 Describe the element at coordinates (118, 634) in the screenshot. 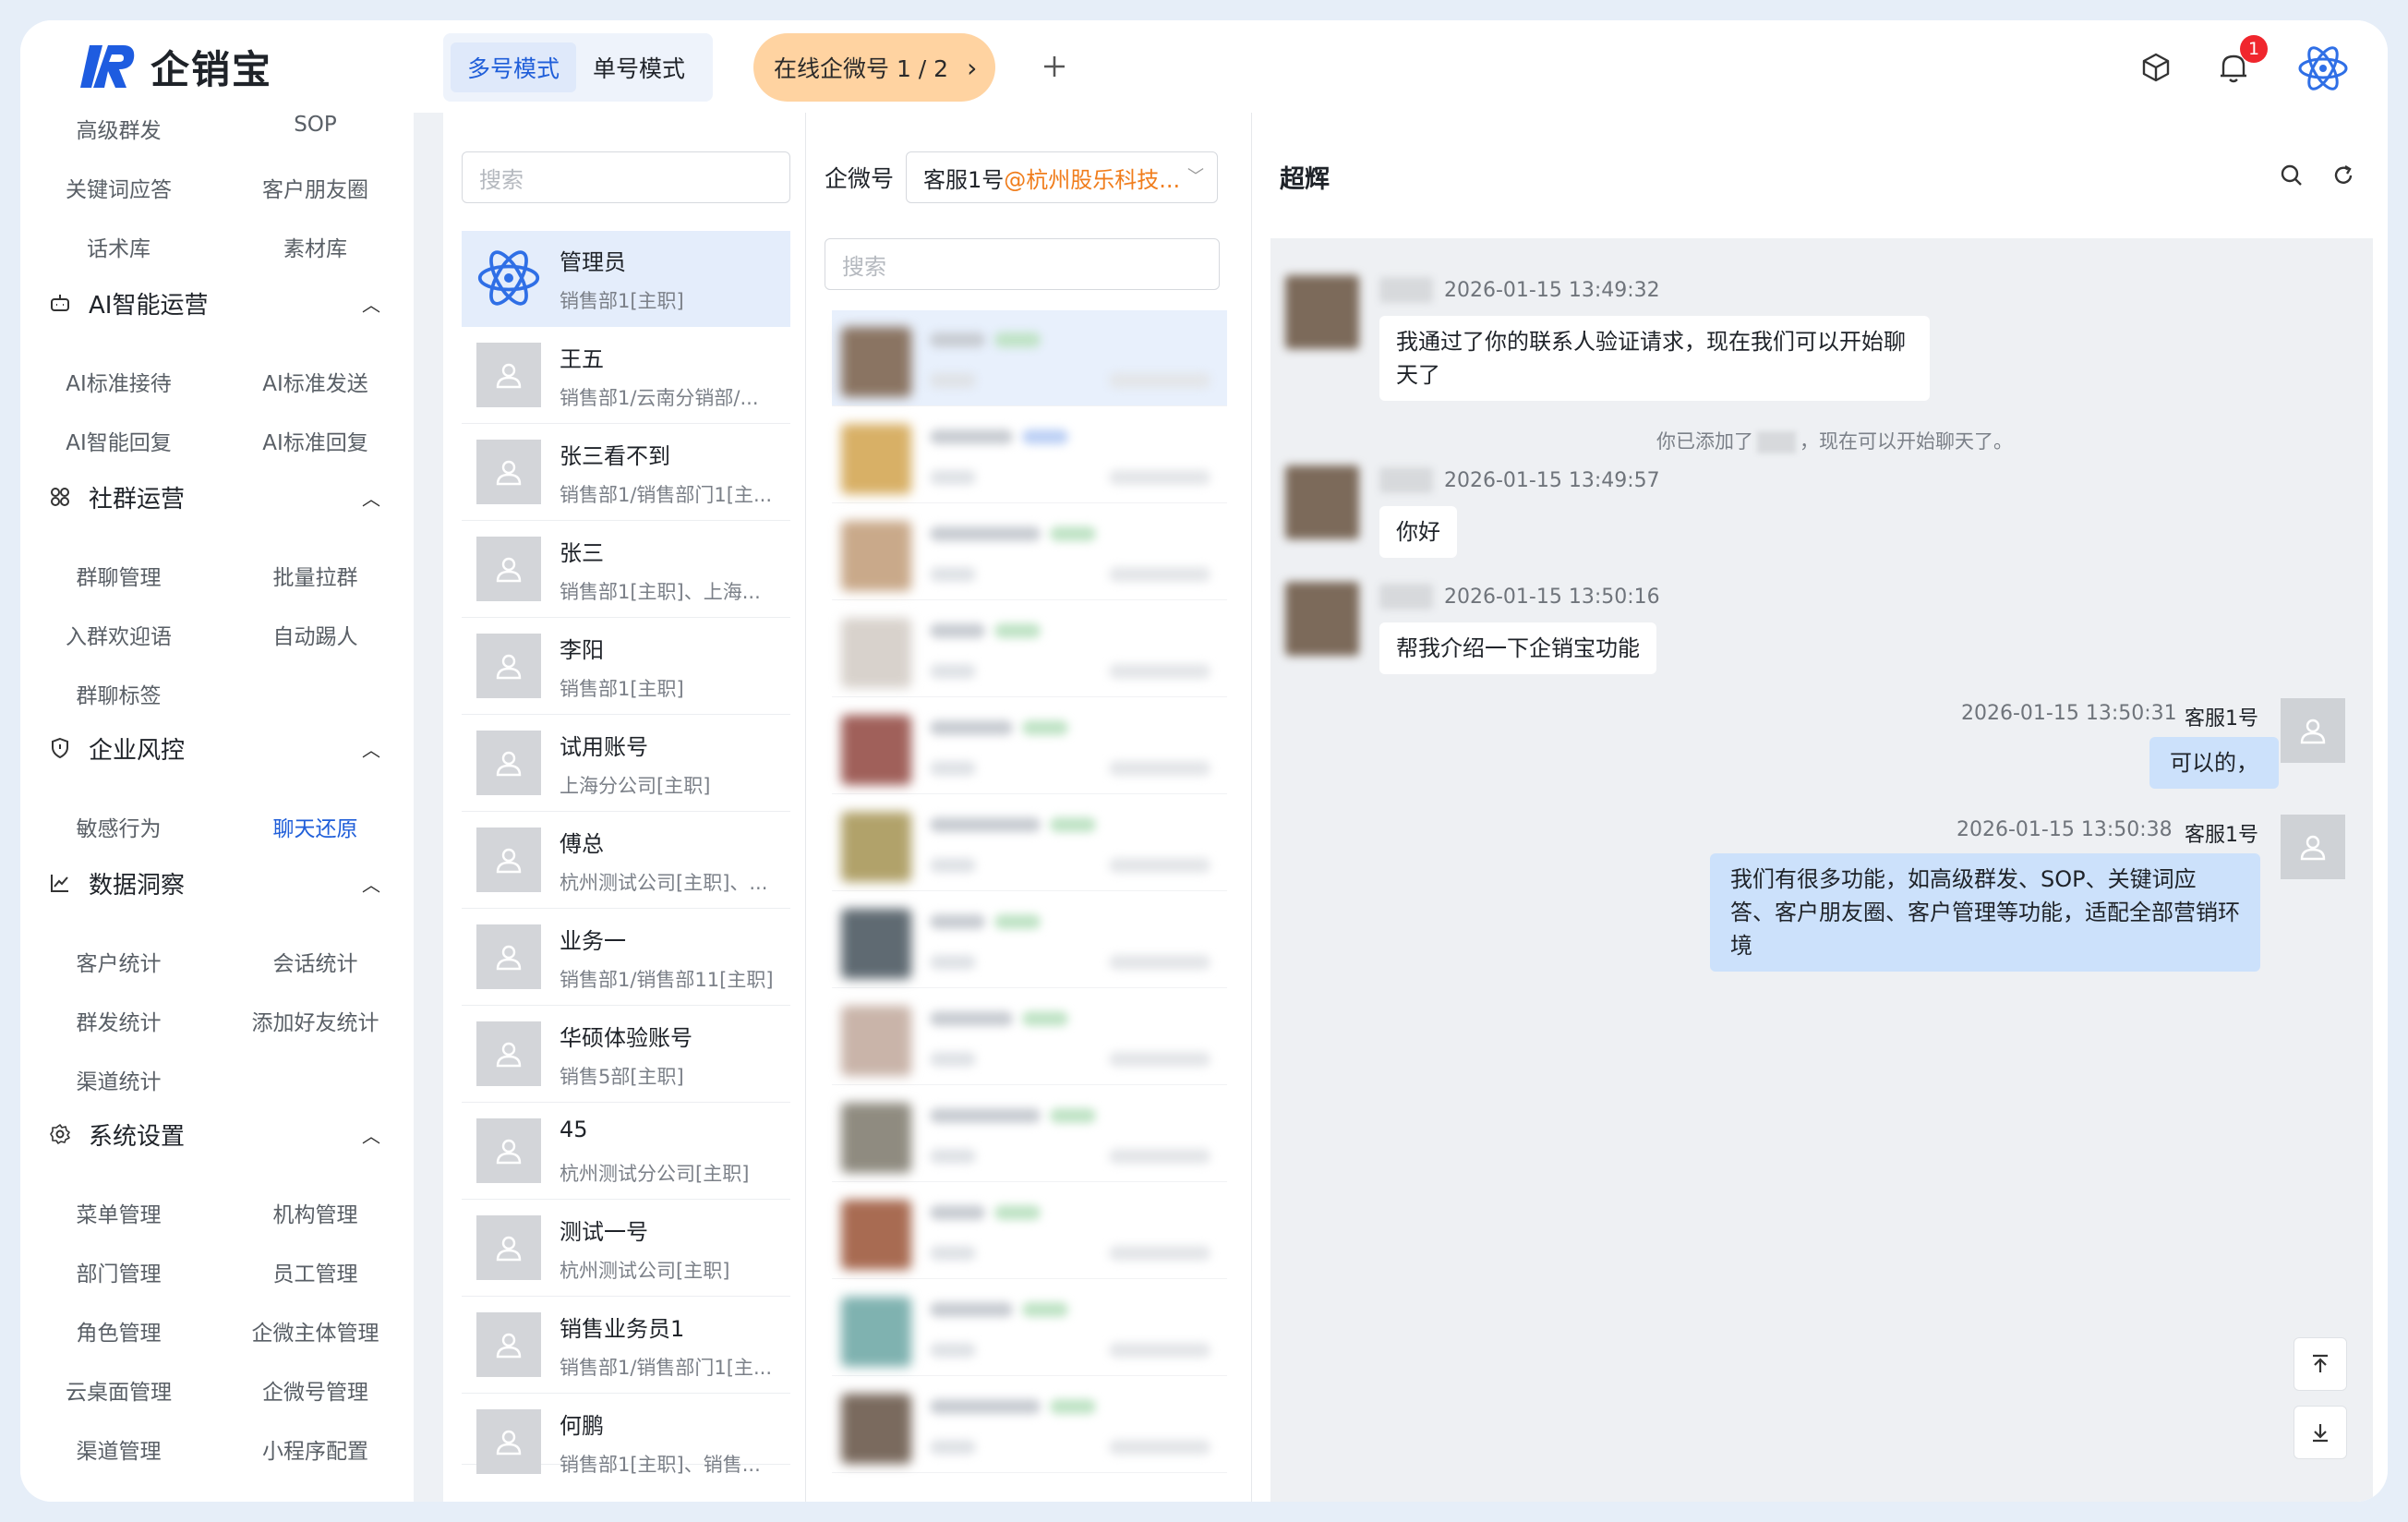

I see `sidebar-item-welcome-msg: 入群欢迎语` at that location.